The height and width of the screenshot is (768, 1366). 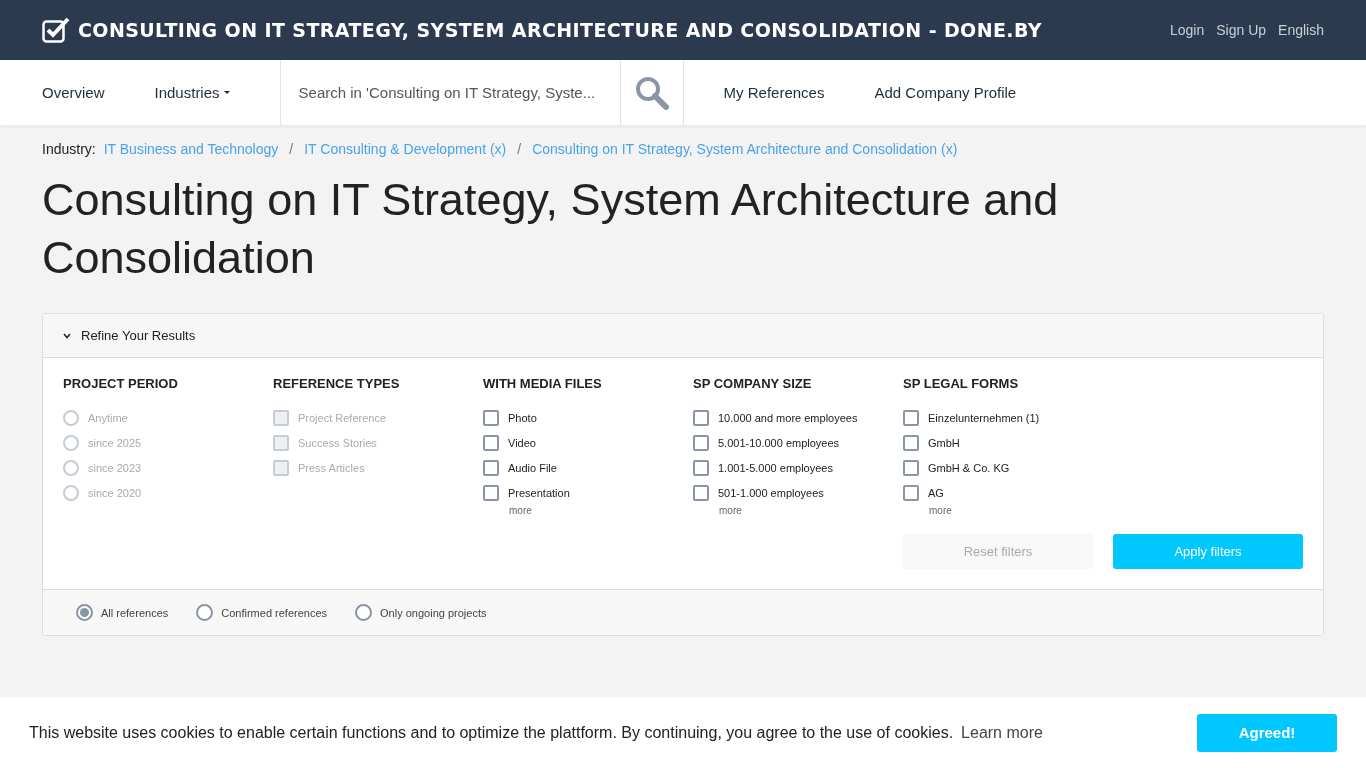 What do you see at coordinates (798, 467) in the screenshot?
I see `checkbox-option: 1.001-5.000 employees` at bounding box center [798, 467].